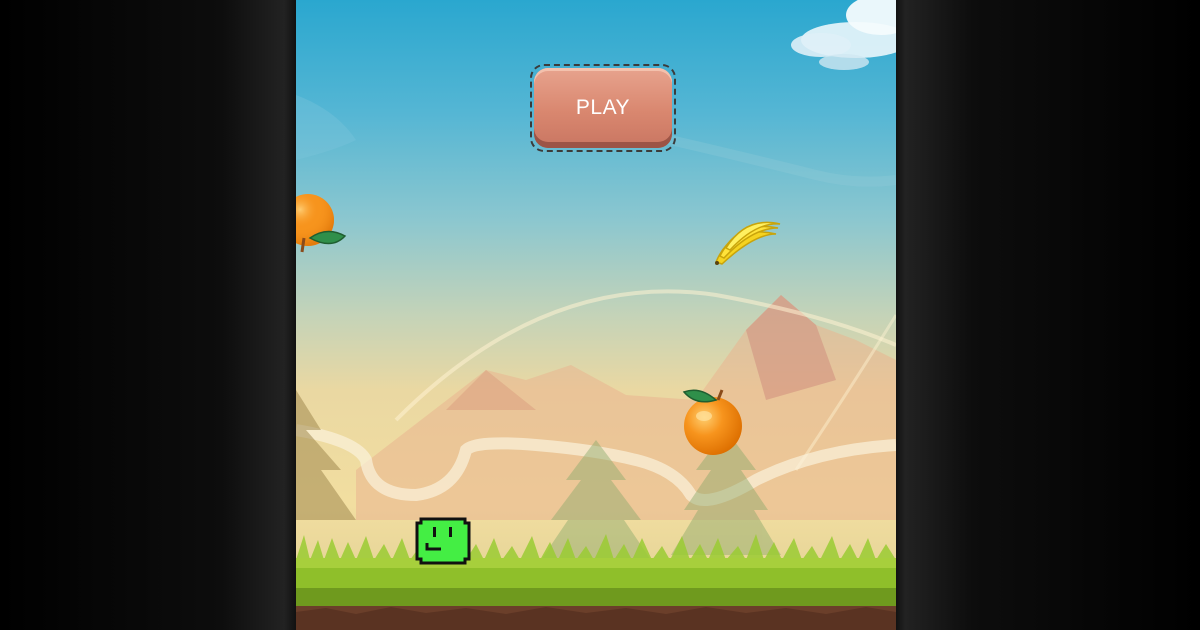 The height and width of the screenshot is (630, 1200). What do you see at coordinates (747, 243) in the screenshot?
I see `banana-fruit-icon` at bounding box center [747, 243].